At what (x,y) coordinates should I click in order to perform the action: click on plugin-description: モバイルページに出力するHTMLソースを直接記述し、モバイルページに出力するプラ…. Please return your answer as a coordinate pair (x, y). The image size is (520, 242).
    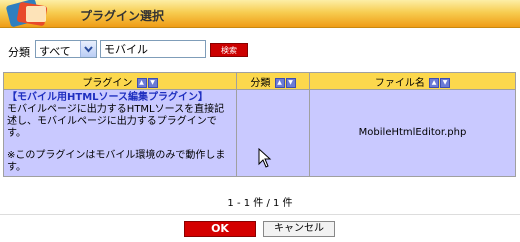
    Looking at the image, I should click on (116, 121).